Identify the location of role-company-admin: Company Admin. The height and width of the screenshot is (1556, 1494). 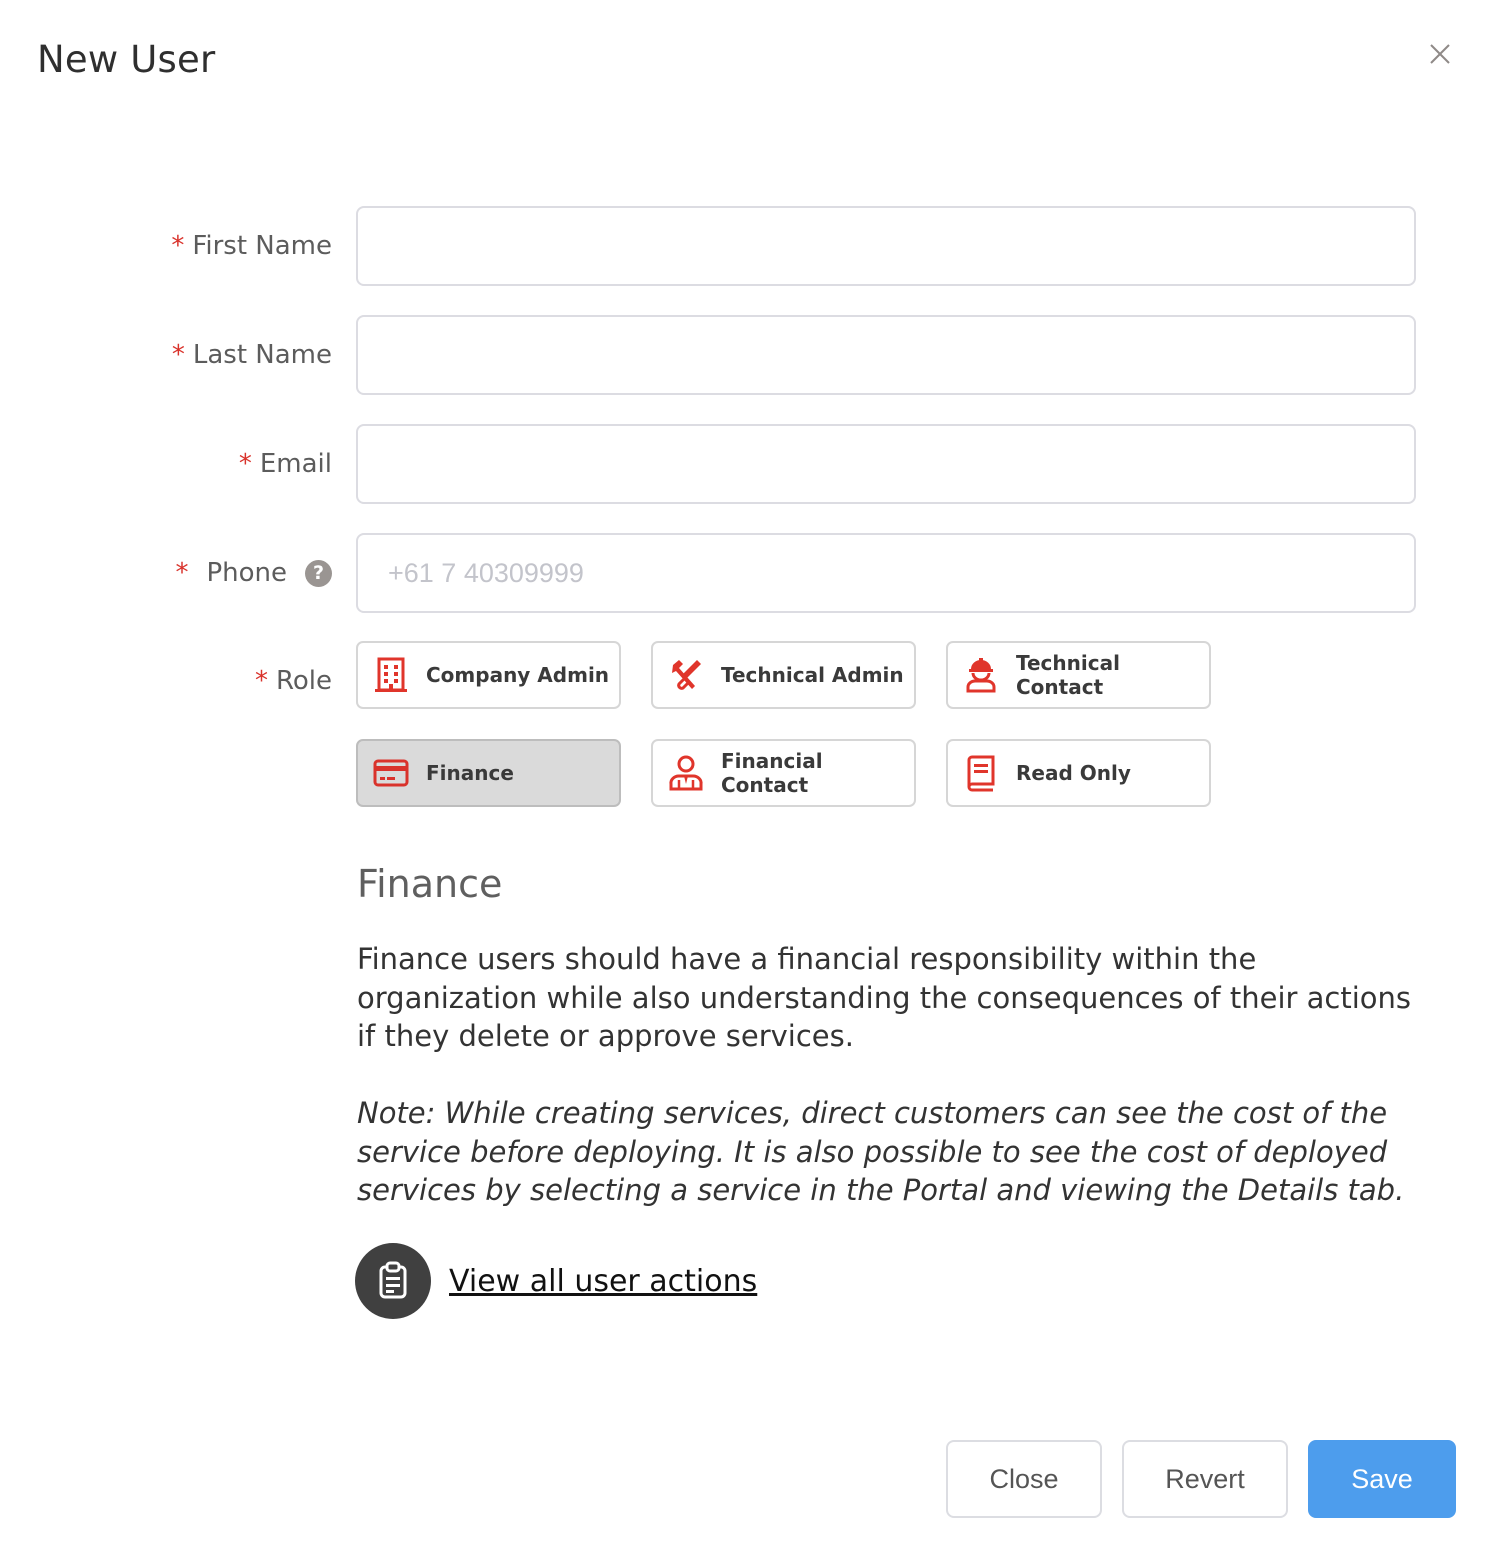
(488, 675).